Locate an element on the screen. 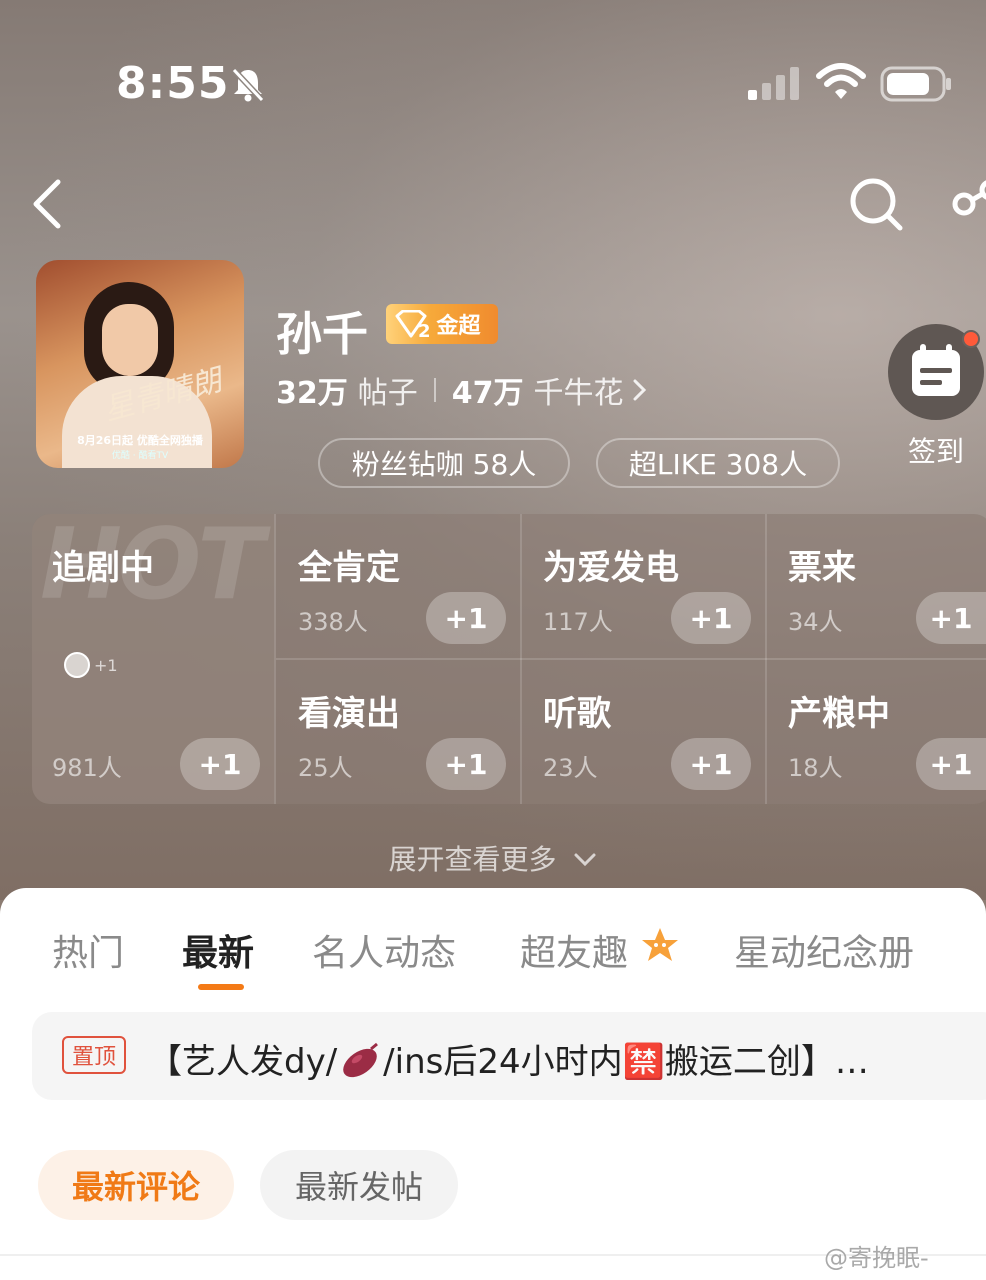 This screenshot has height=1280, width=986. flowers-label: 千牛花 is located at coordinates (579, 390).